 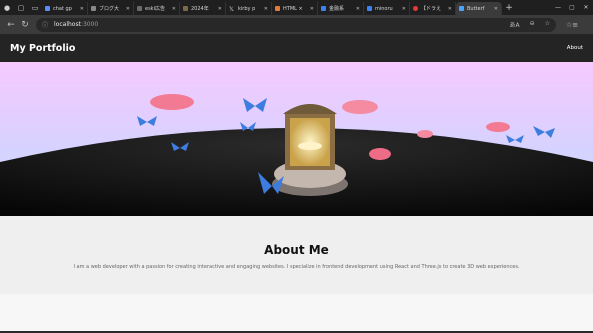 I want to click on zoom-icon: ⊖, so click(x=532, y=24).